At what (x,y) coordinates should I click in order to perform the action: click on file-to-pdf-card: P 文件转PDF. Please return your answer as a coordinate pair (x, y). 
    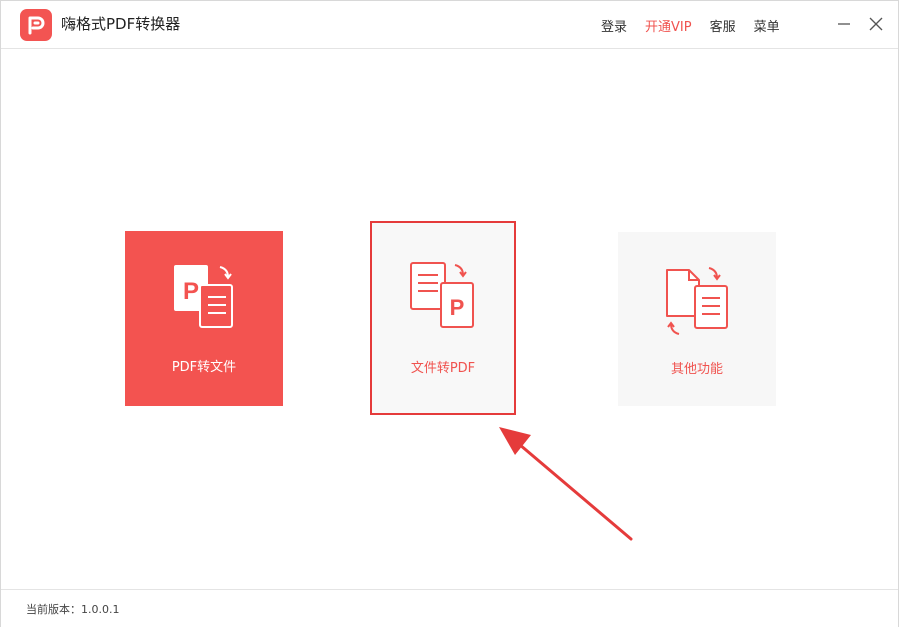
    Looking at the image, I should click on (443, 318).